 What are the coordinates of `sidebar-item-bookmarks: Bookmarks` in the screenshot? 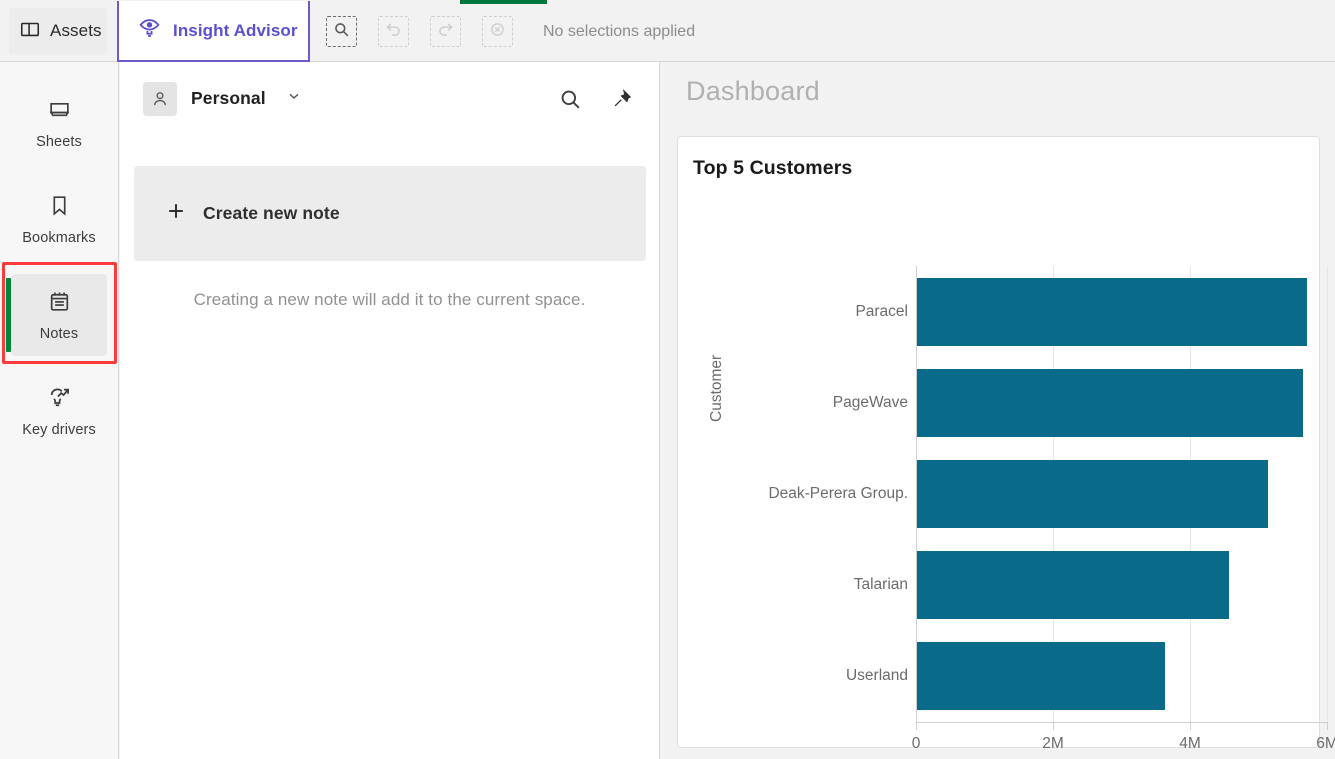 It's located at (59, 219).